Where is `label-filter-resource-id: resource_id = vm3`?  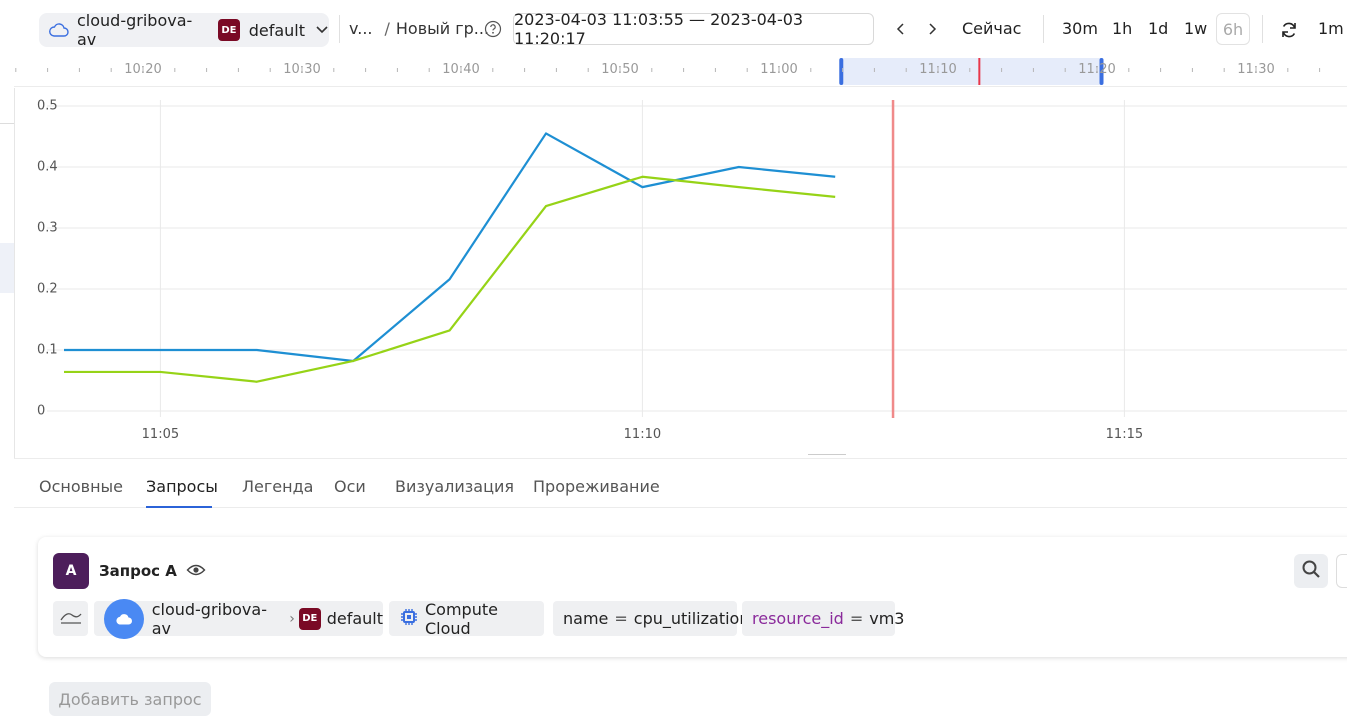 label-filter-resource-id: resource_id = vm3 is located at coordinates (818, 618).